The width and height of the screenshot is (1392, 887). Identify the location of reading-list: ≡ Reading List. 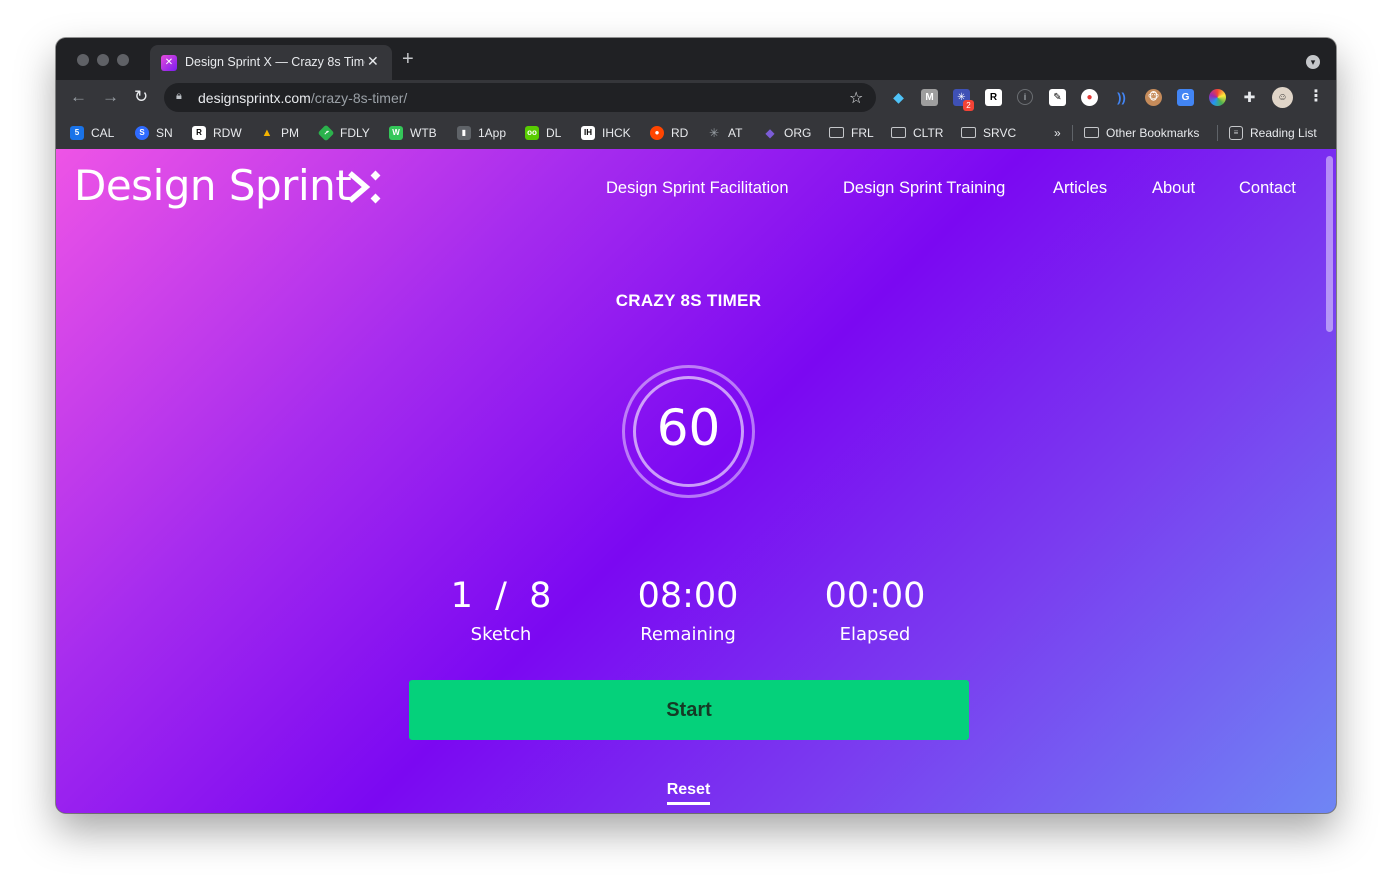
(1273, 132).